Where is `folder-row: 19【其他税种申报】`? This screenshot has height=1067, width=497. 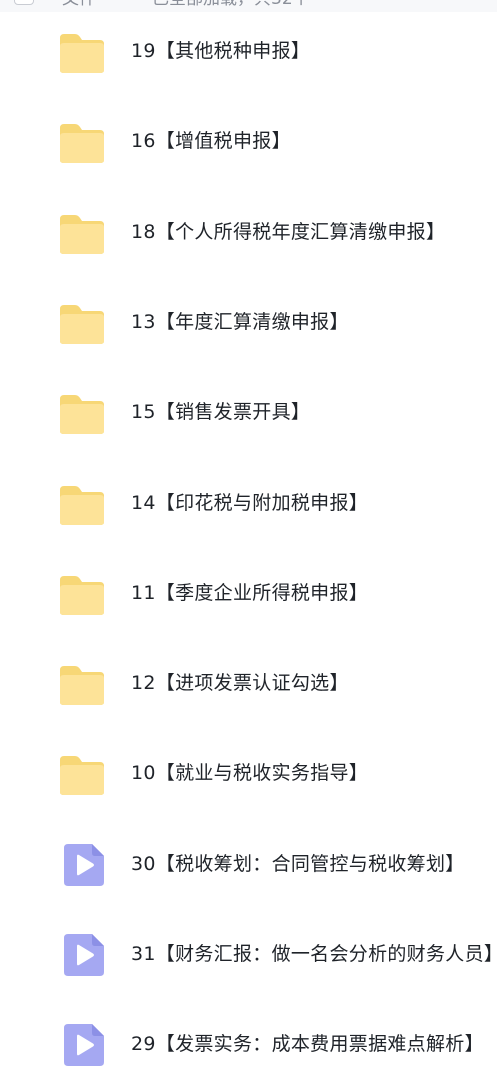
folder-row: 19【其他税种申报】 is located at coordinates (248, 52).